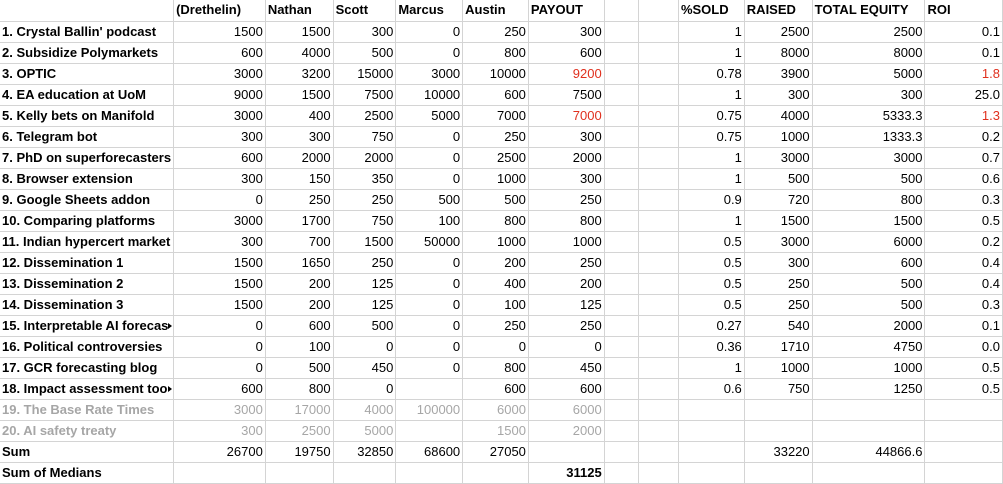 This screenshot has width=1003, height=484. Describe the element at coordinates (299, 11) in the screenshot. I see `column-header-c: Nathan` at that location.